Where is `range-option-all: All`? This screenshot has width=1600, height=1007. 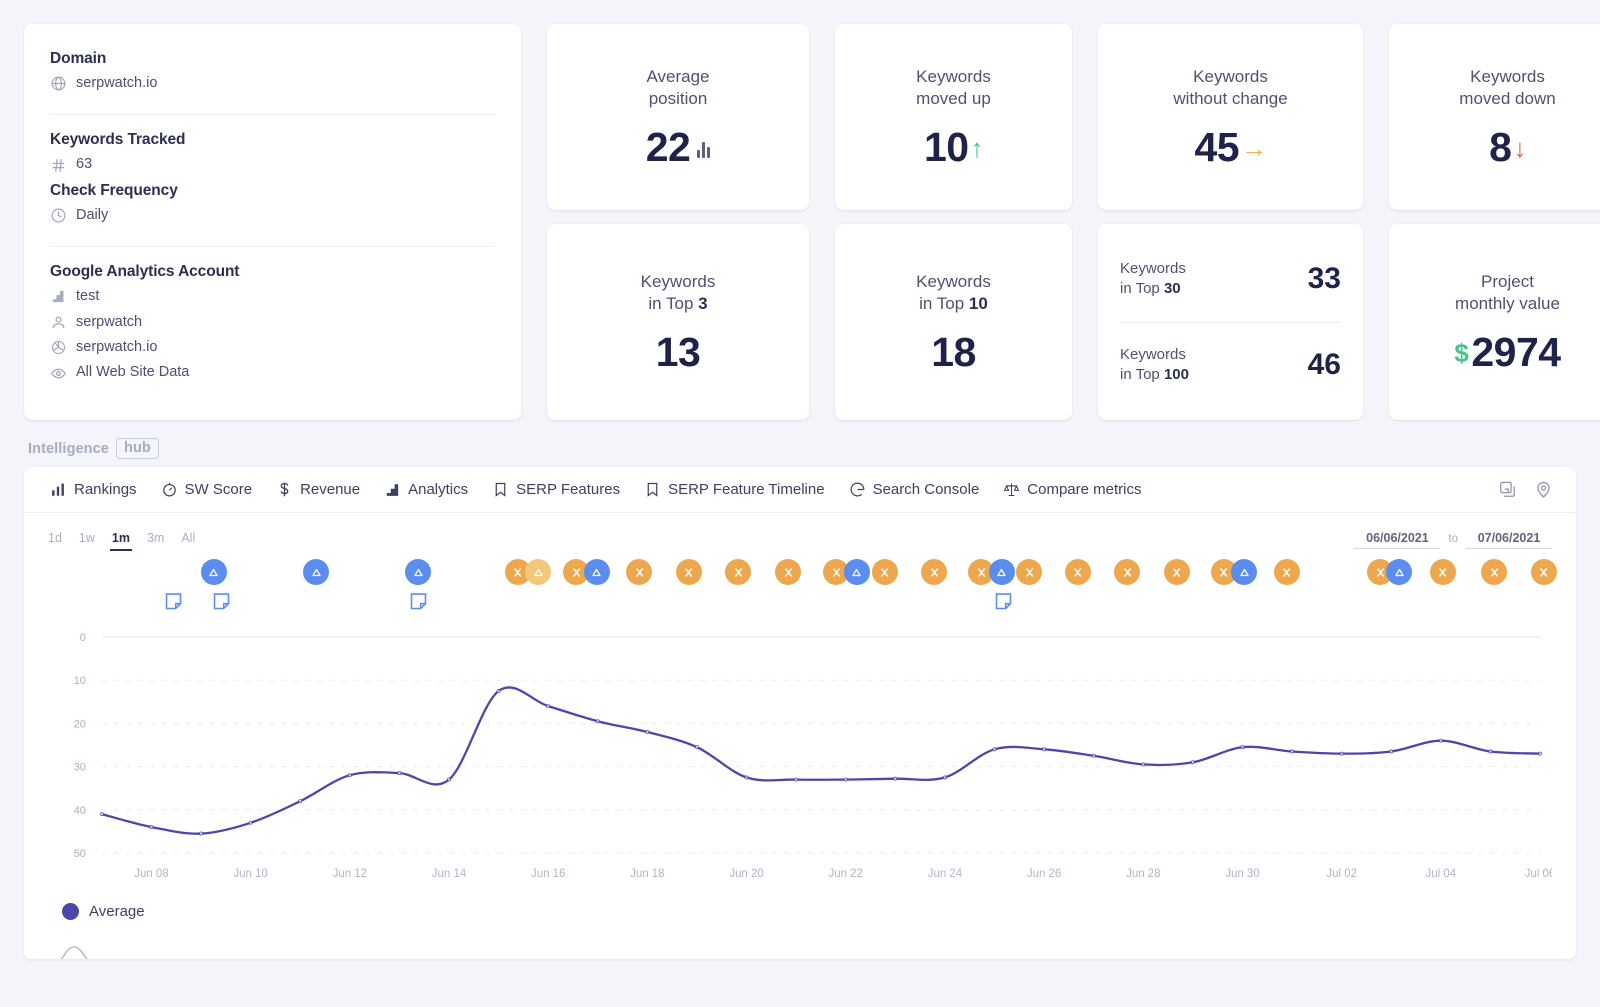
range-option-all: All is located at coordinates (188, 540).